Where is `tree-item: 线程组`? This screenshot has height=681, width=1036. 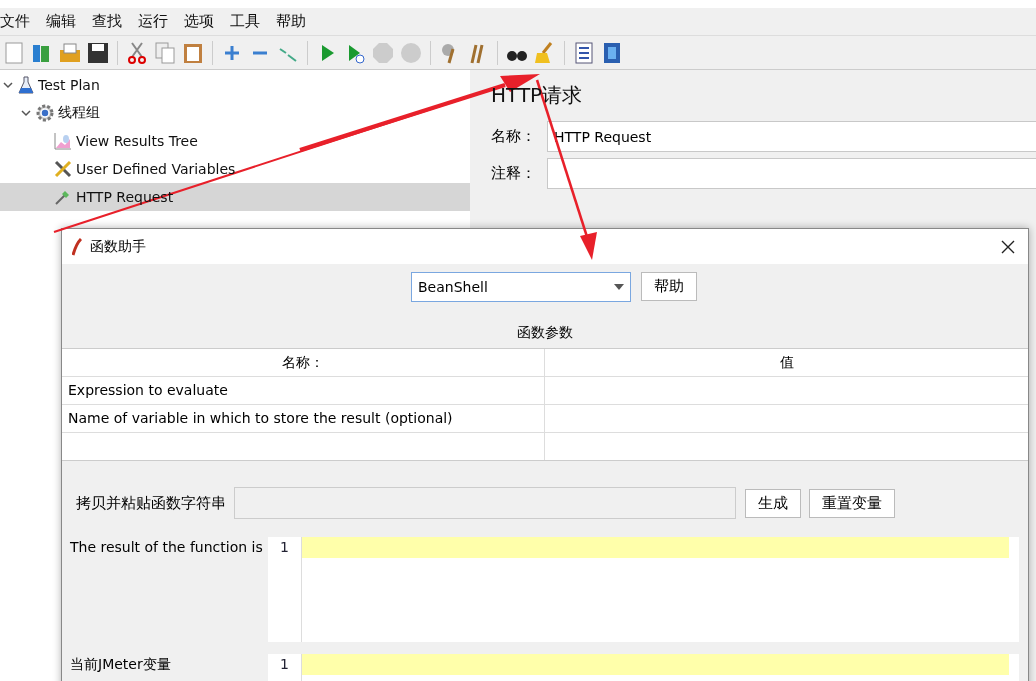
tree-item: 线程组 is located at coordinates (235, 113).